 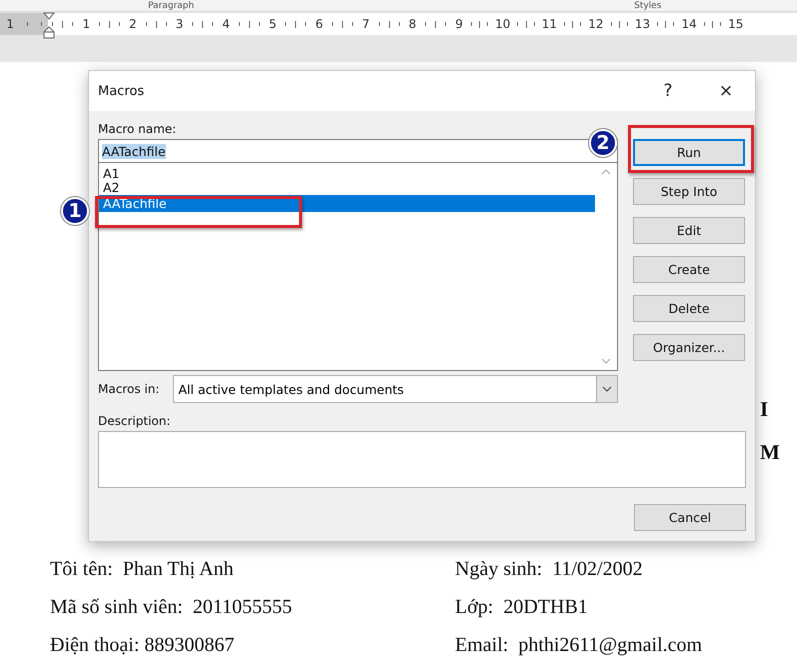 I want to click on dialog-button: Run, so click(x=689, y=152).